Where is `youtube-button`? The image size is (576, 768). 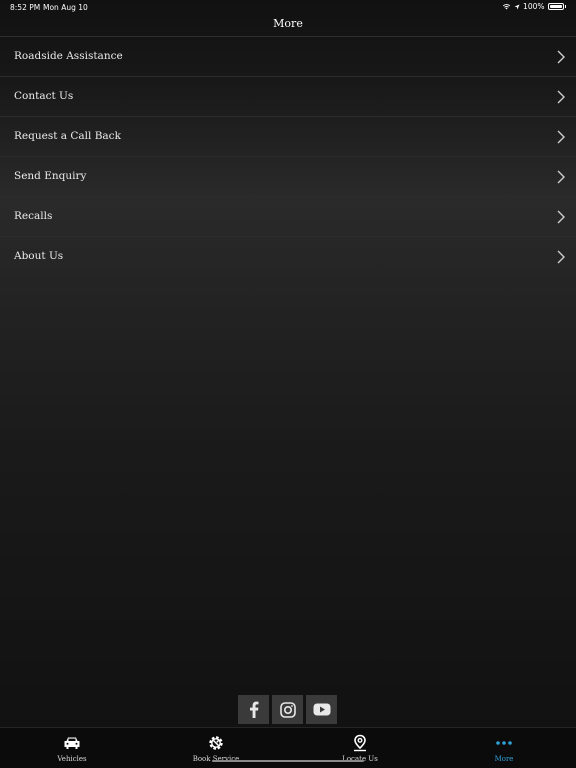
youtube-button is located at coordinates (321, 709).